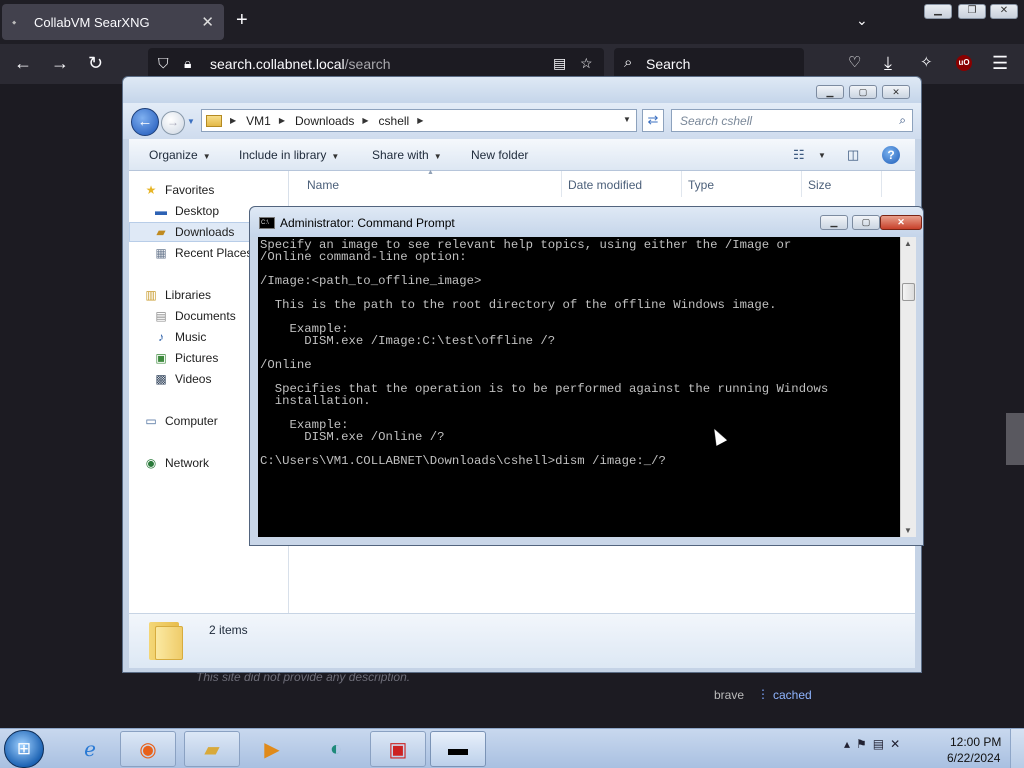  Describe the element at coordinates (1000, 63) in the screenshot. I see `hamburger-menu-icon: ☰` at that location.